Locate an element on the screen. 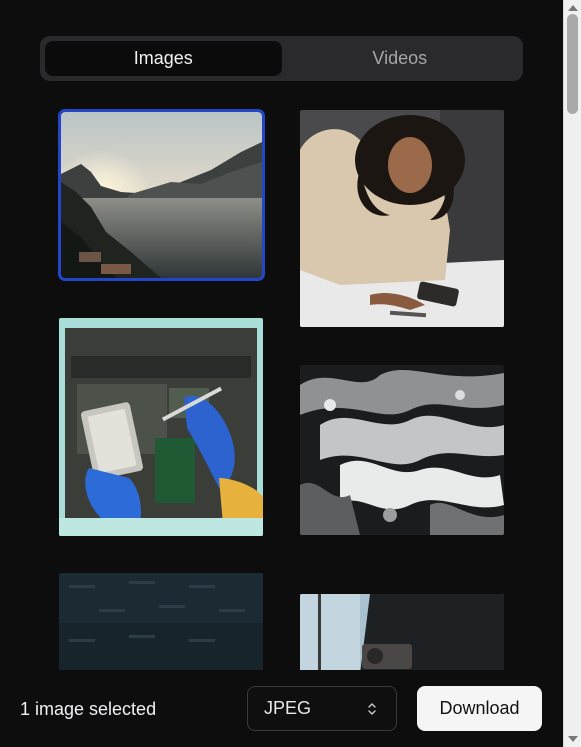 This screenshot has height=747, width=581. laptop-repair-image is located at coordinates (161, 427).